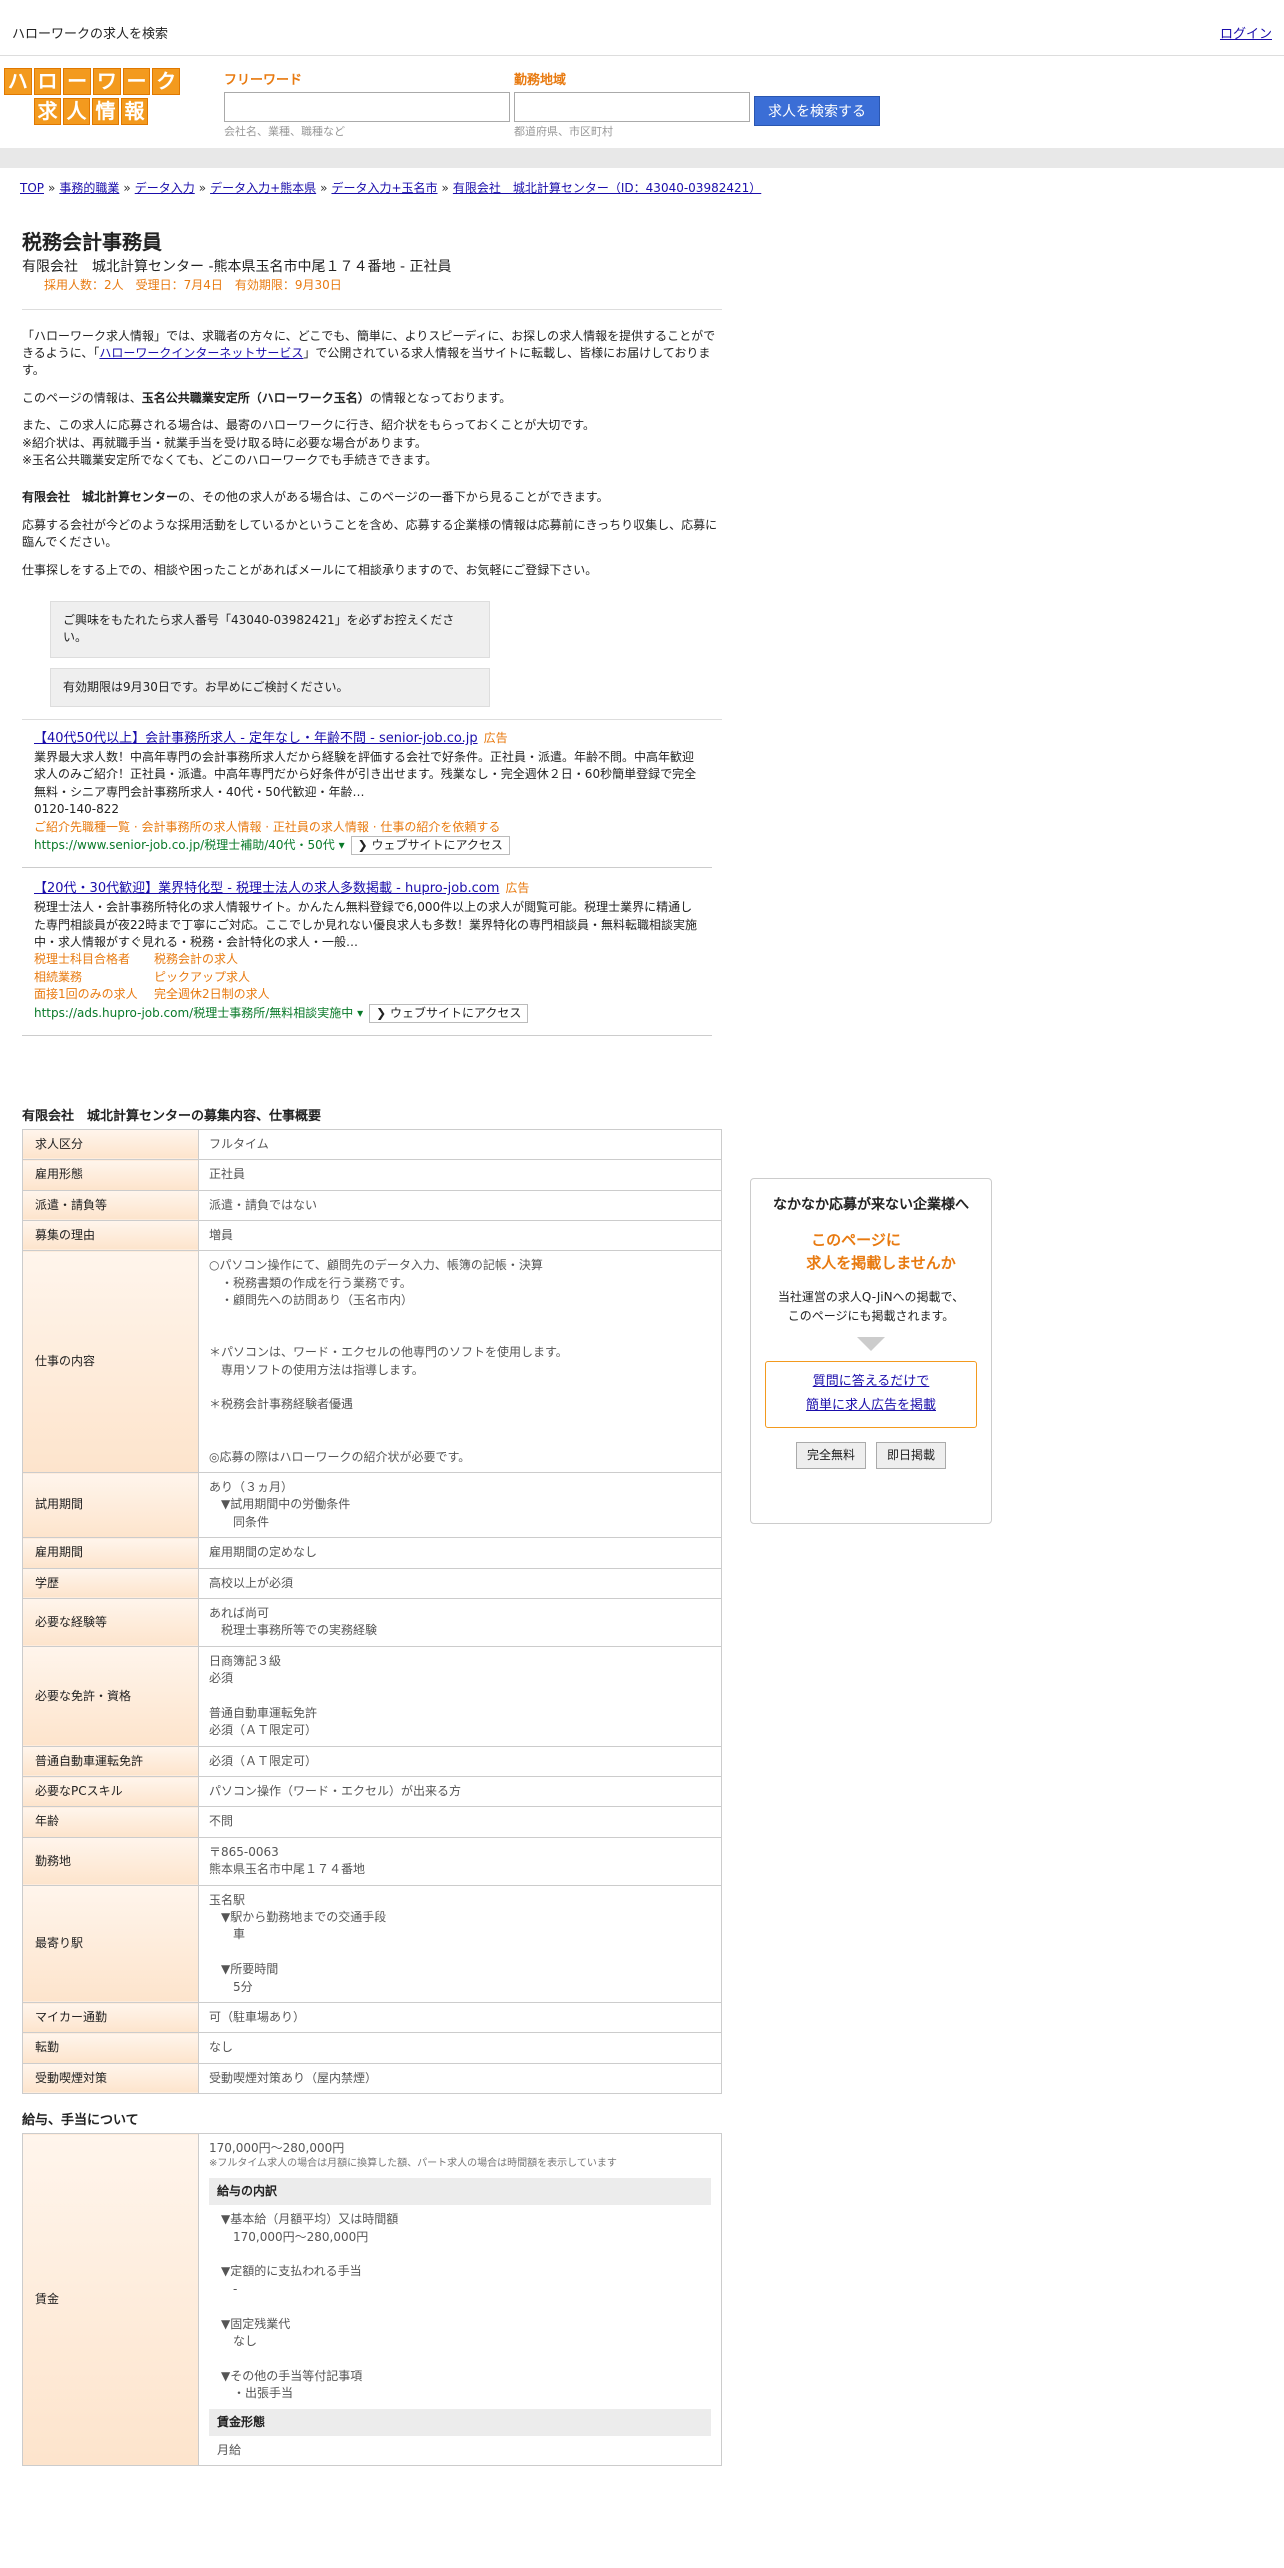  What do you see at coordinates (105, 111) in the screenshot?
I see `logo-tile: 情` at bounding box center [105, 111].